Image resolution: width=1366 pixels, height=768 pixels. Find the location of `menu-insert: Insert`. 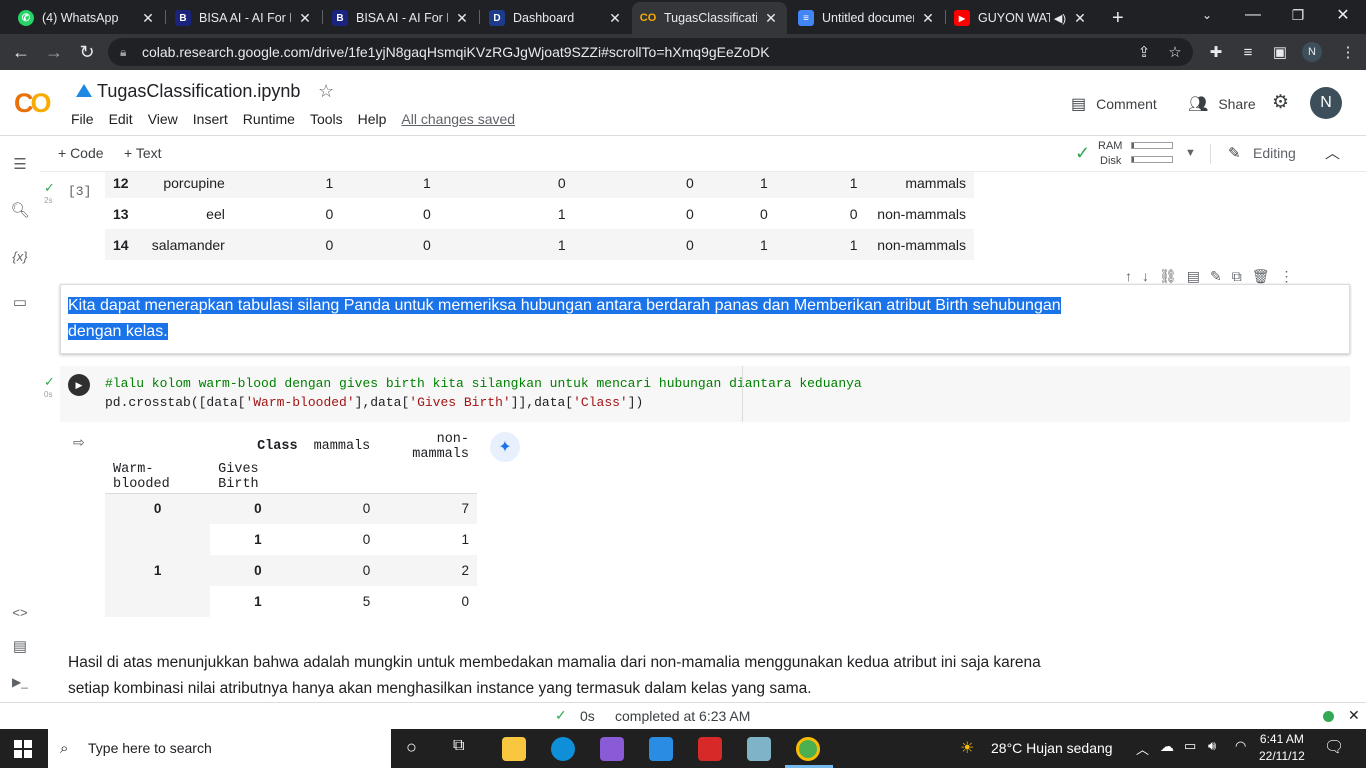

menu-insert: Insert is located at coordinates (210, 119).